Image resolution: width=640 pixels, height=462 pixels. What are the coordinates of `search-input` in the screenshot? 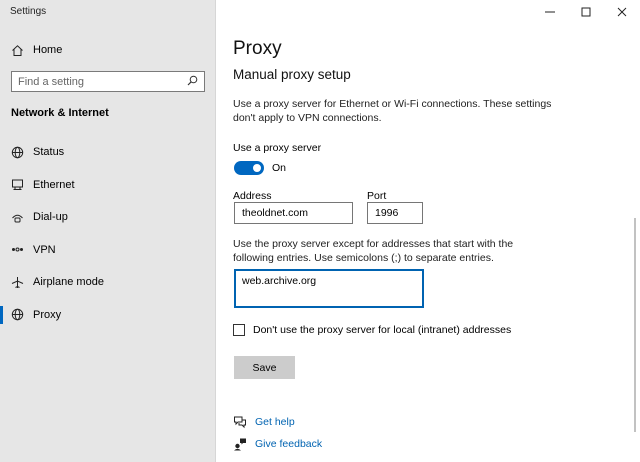 It's located at (102, 81).